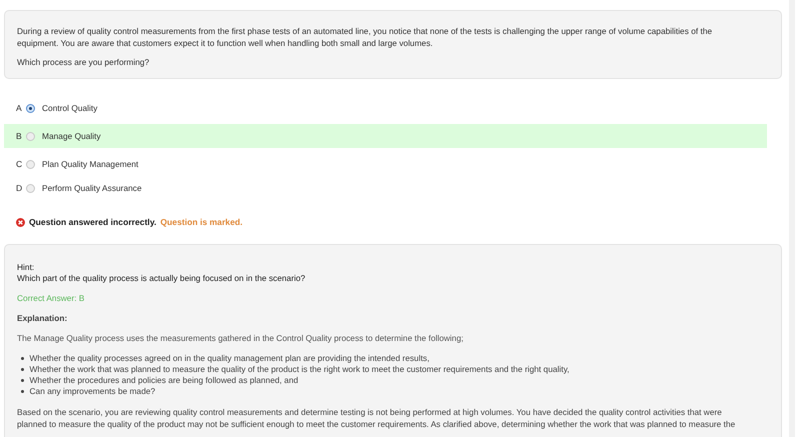 The width and height of the screenshot is (799, 437). What do you see at coordinates (20, 188) in the screenshot?
I see `option-letter: D` at bounding box center [20, 188].